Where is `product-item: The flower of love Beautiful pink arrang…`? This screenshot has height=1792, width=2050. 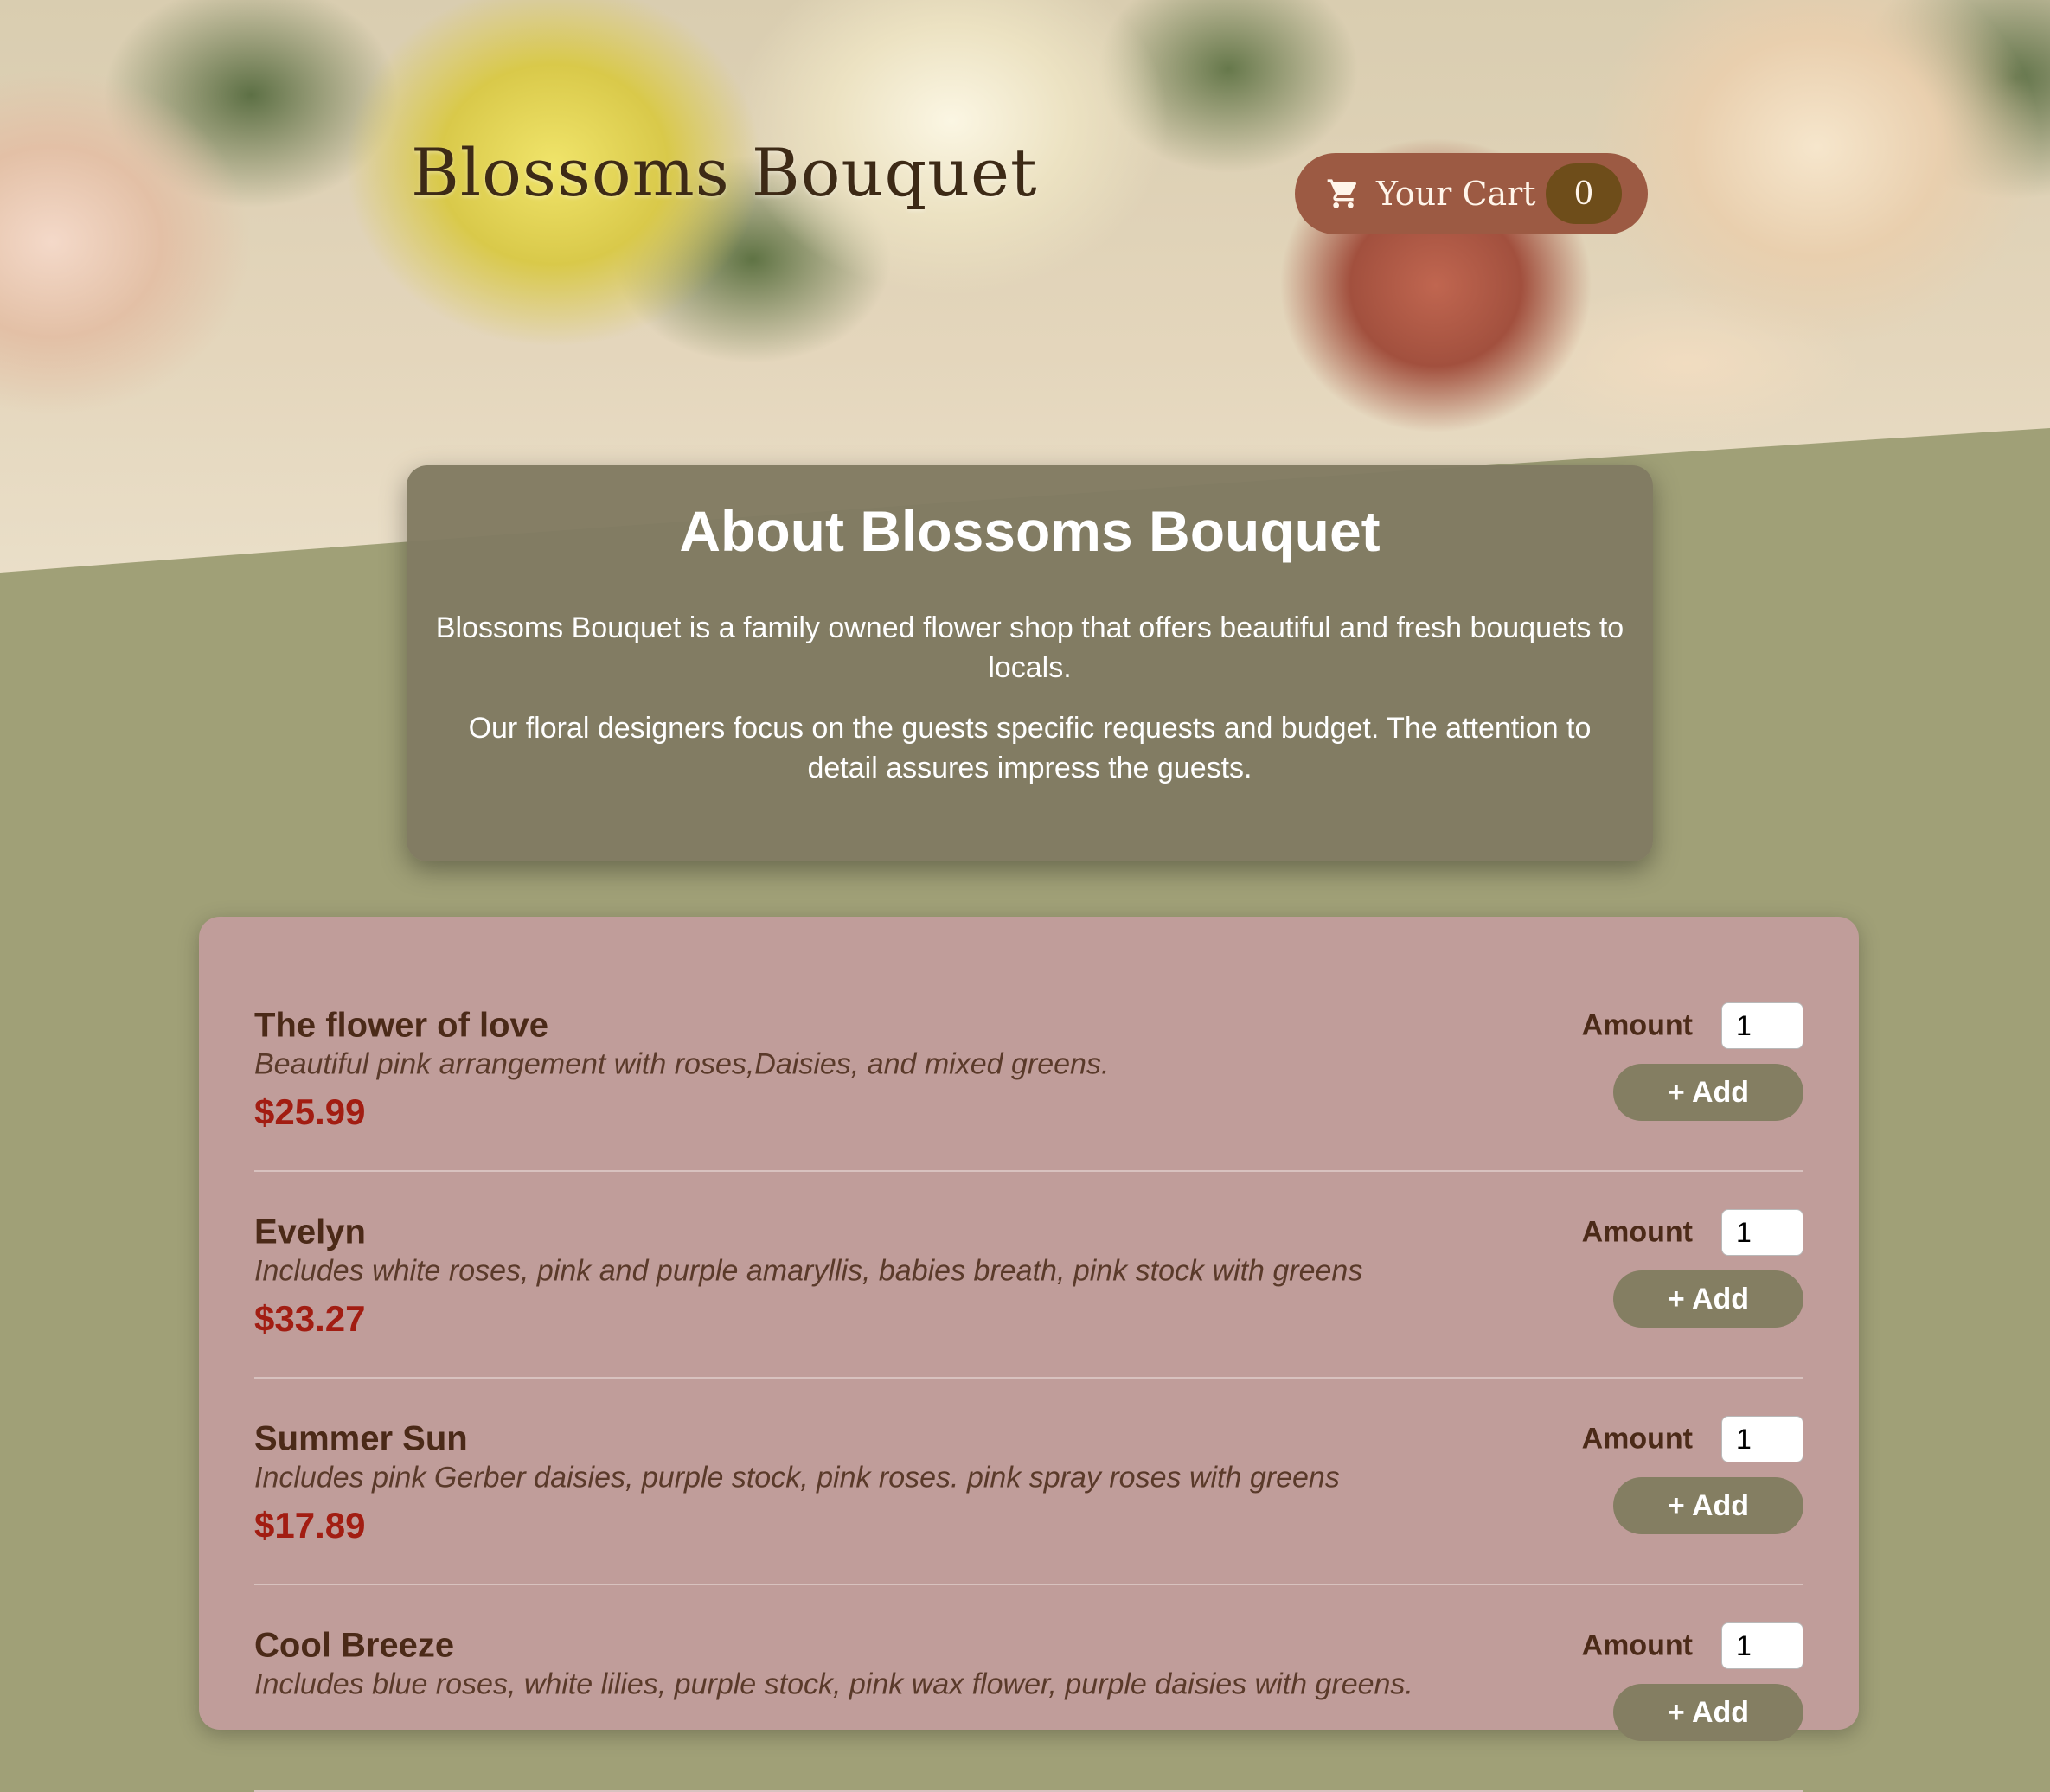
product-item: The flower of love Beautiful pink arrang… is located at coordinates (1028, 1068).